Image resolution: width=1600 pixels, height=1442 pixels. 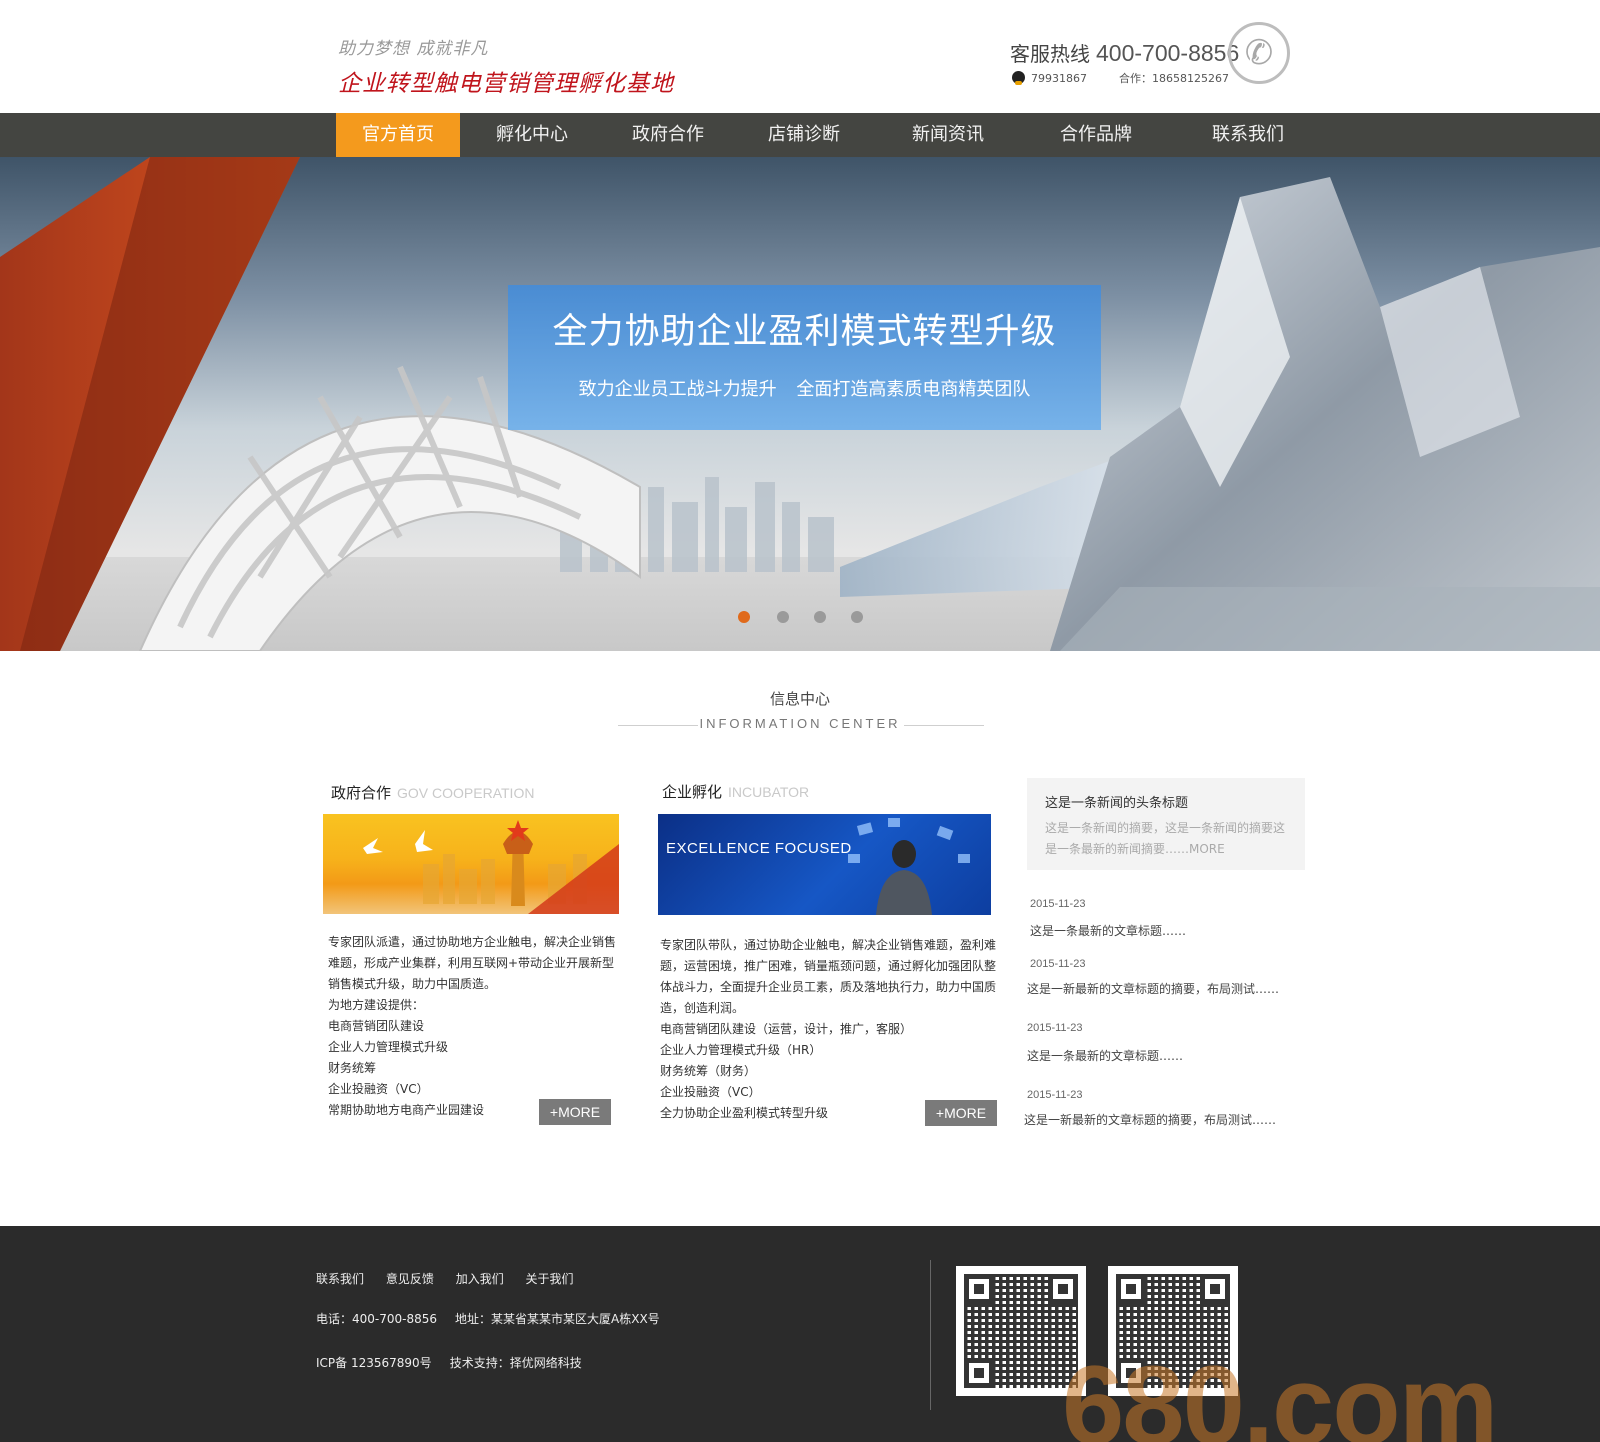 I want to click on gov-line: 专家团队派遣，通过协助地方企业触电，解决企业销售, so click(x=472, y=942).